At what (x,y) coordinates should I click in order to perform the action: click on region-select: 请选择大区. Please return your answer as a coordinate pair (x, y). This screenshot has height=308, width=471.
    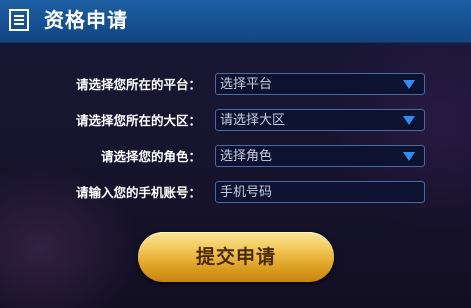
    Looking at the image, I should click on (320, 120).